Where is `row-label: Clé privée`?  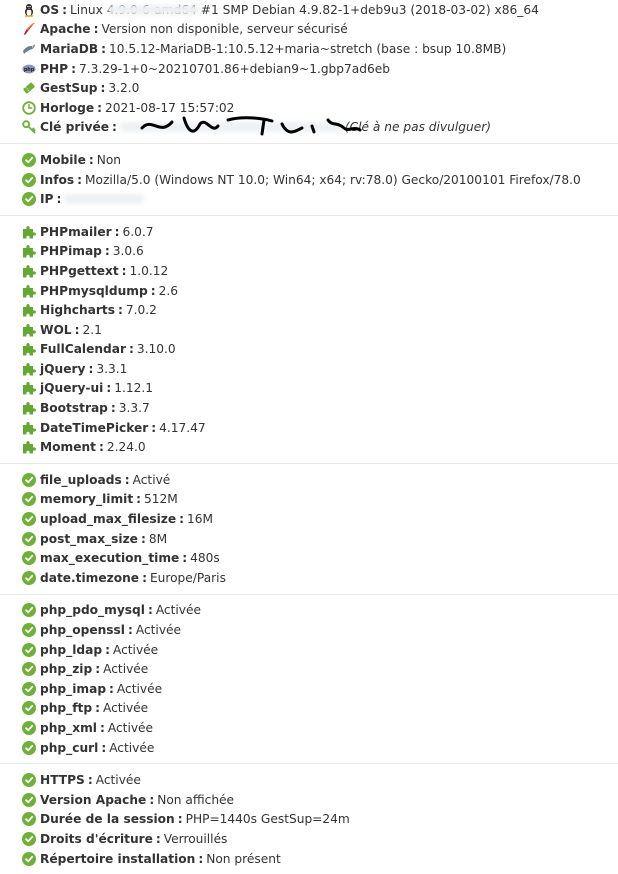 row-label: Clé privée is located at coordinates (75, 127).